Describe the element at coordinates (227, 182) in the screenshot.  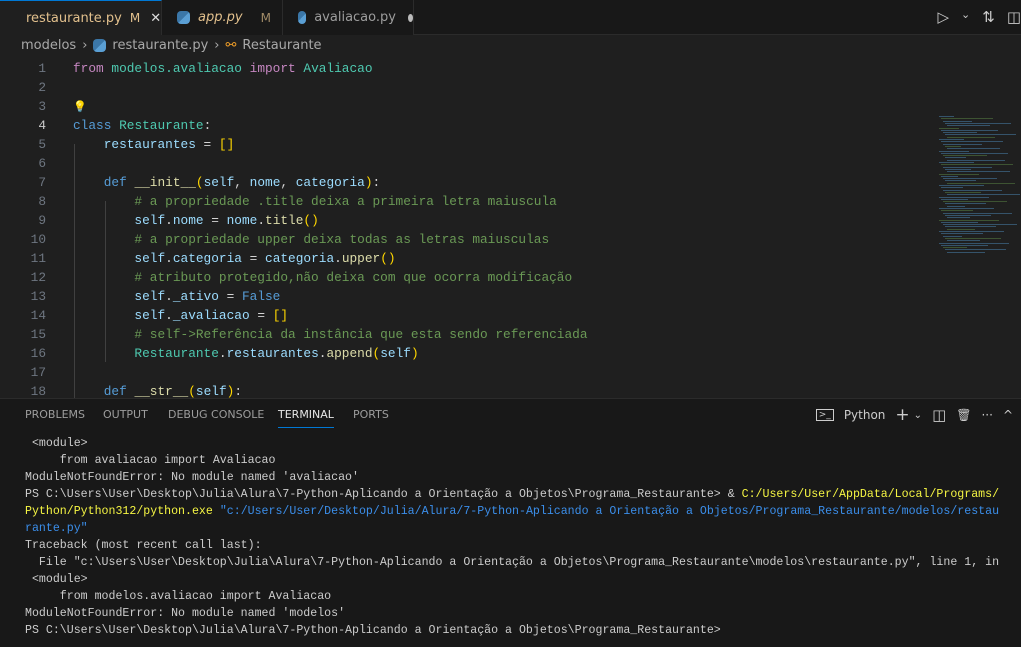
I see `code-line: def __init__(self, nome, categoria):` at that location.